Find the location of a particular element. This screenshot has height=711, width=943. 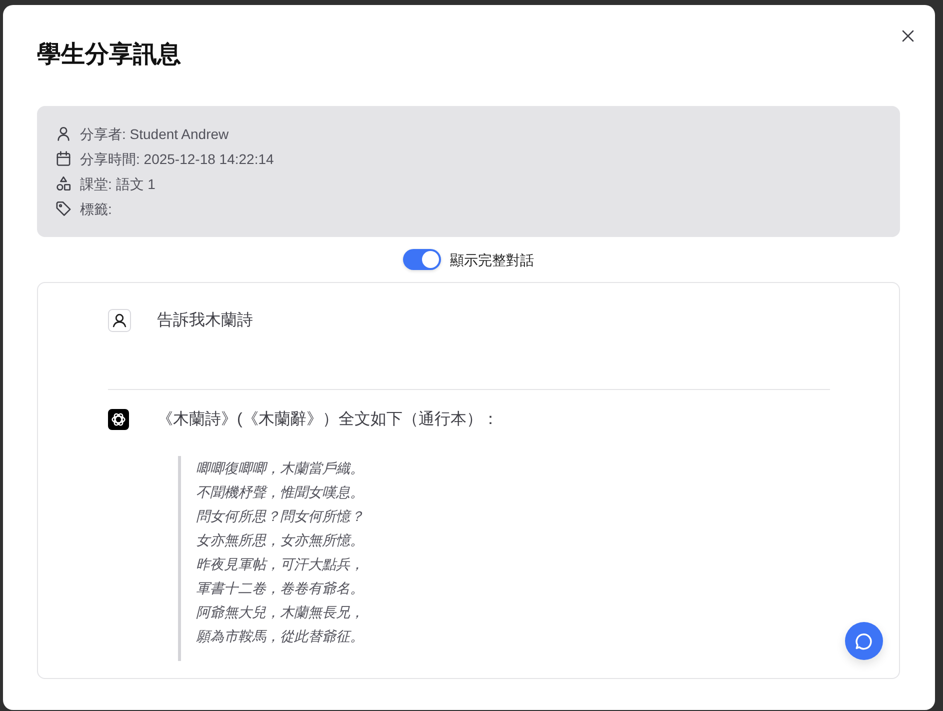

share-time-text: 分享時間: 2025-12-18 14:22:14 is located at coordinates (177, 159).